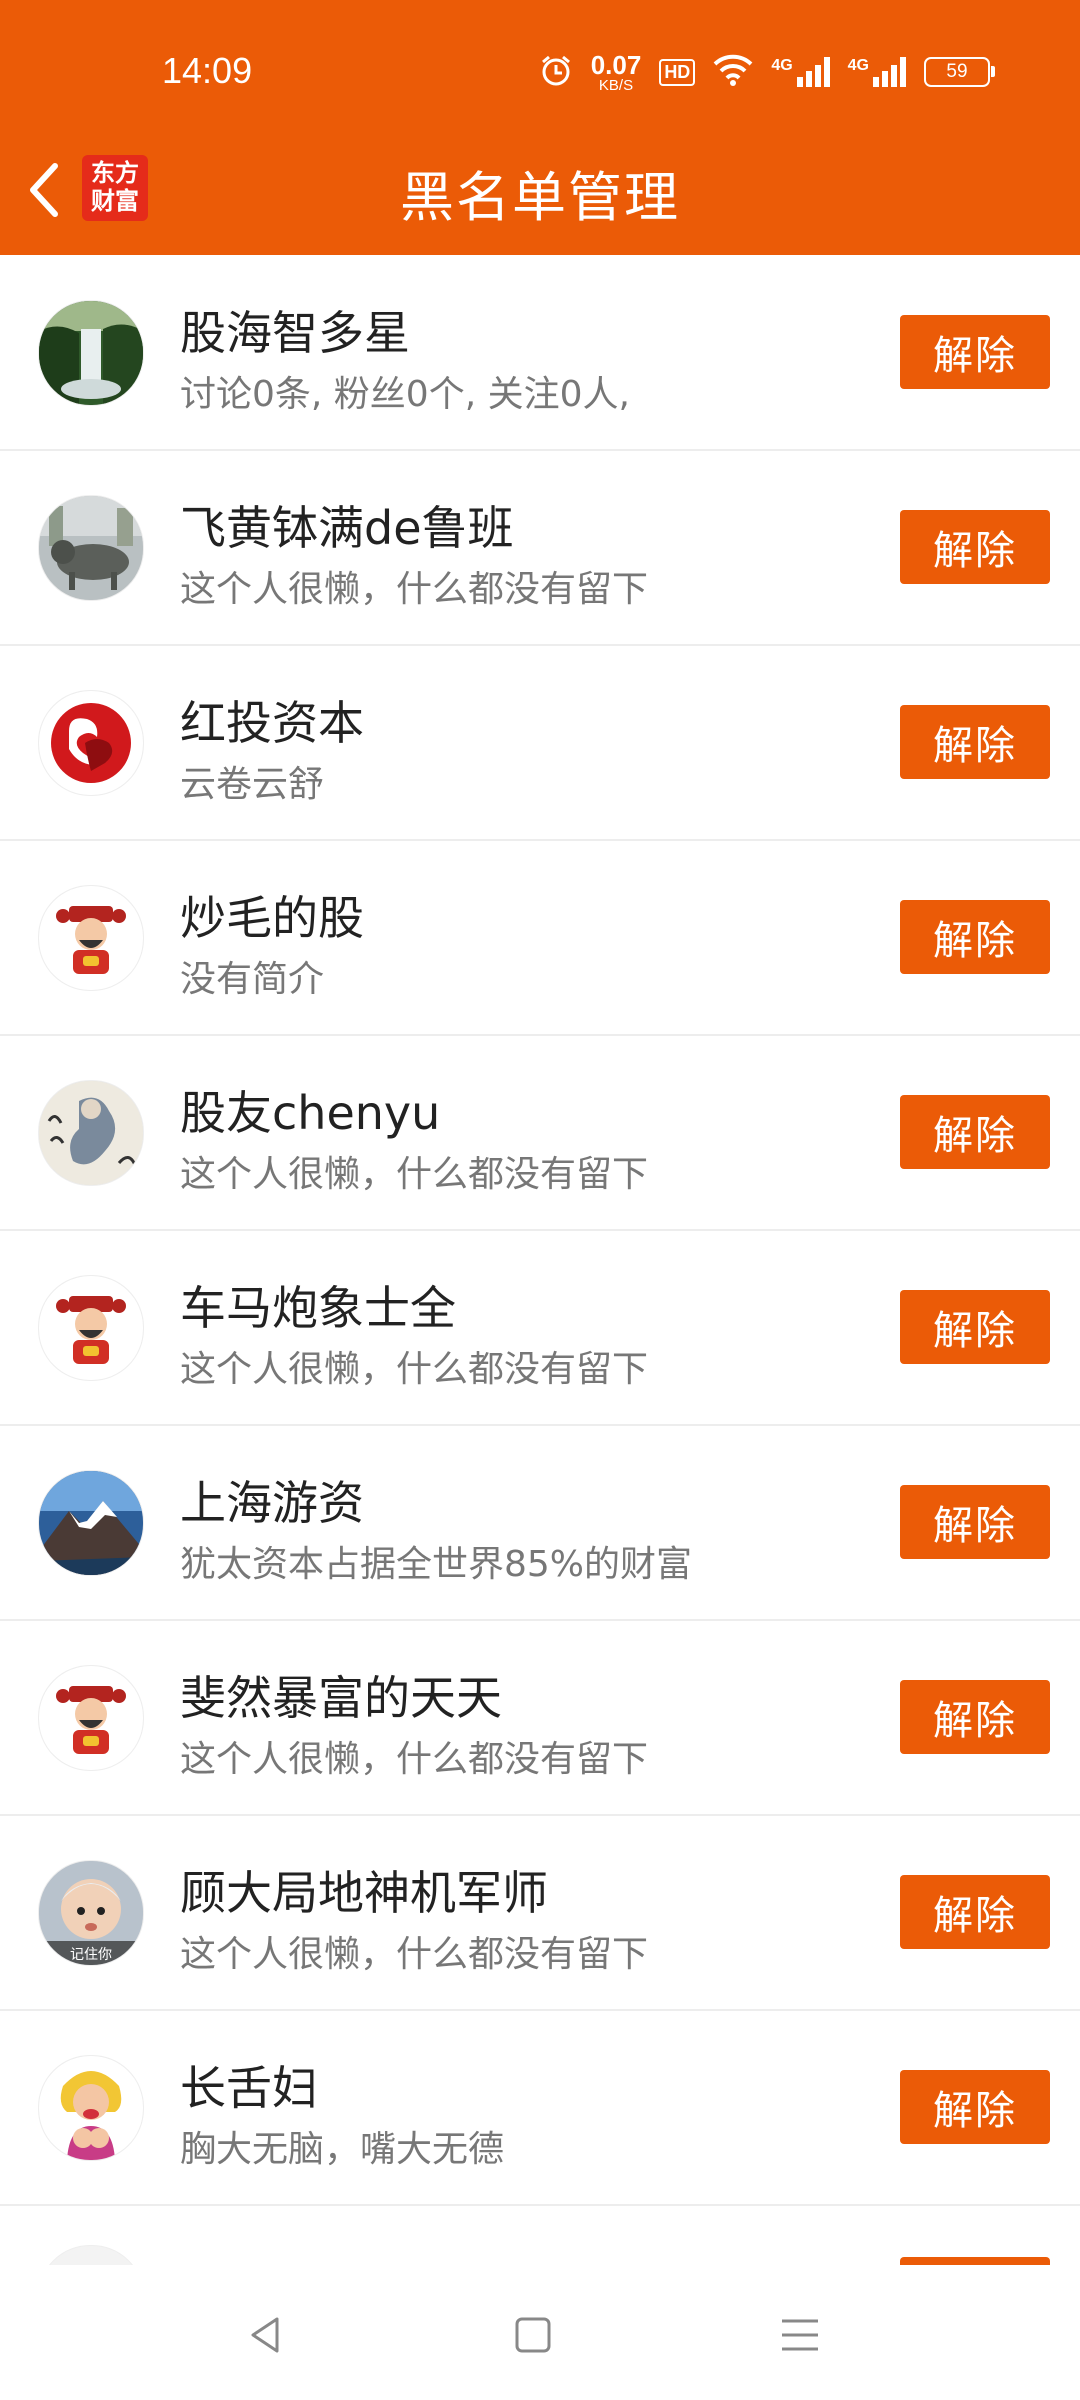 This screenshot has height=2400, width=1080. I want to click on user-name: 上海游资, so click(272, 1503).